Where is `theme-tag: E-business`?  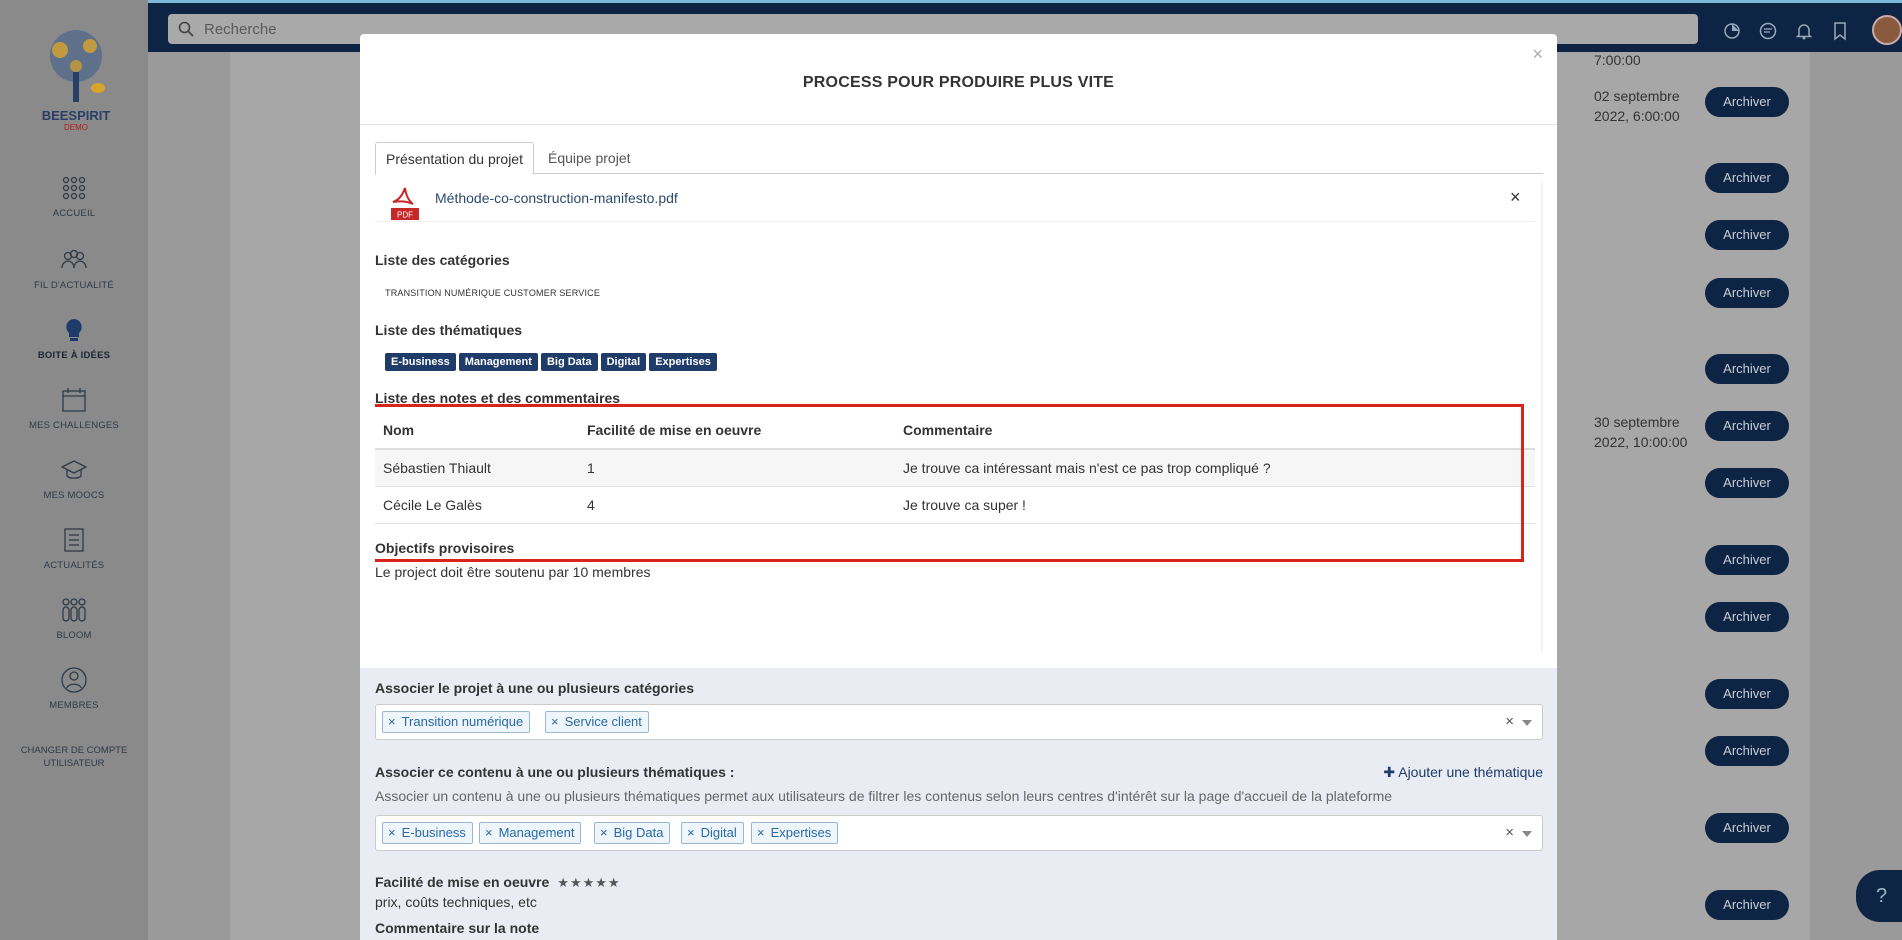 theme-tag: E-business is located at coordinates (420, 362).